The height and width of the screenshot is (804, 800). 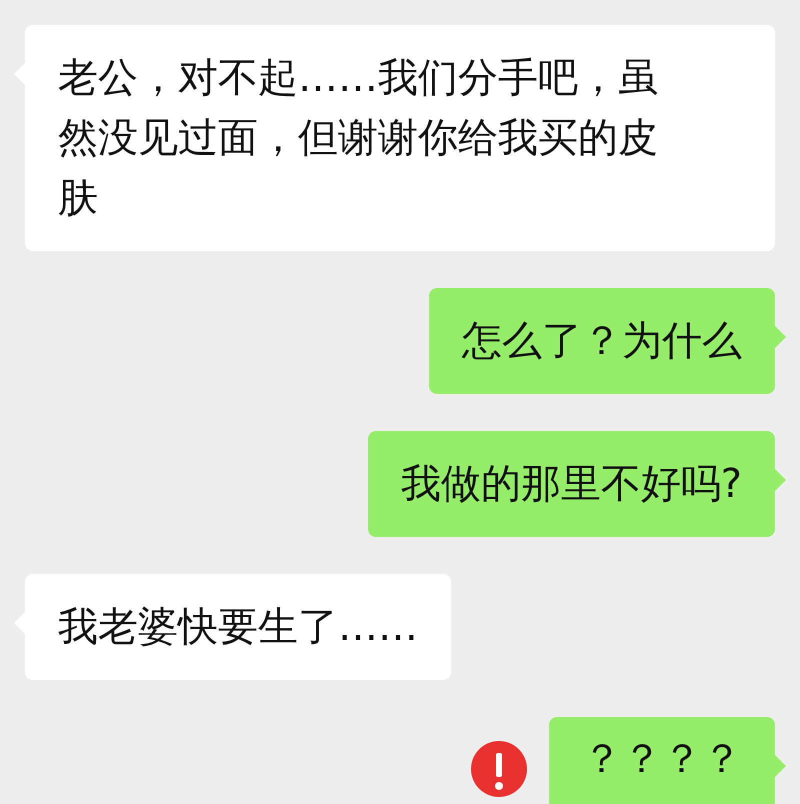 What do you see at coordinates (571, 484) in the screenshot?
I see `message-bubble: 我做的那里不好吗?` at bounding box center [571, 484].